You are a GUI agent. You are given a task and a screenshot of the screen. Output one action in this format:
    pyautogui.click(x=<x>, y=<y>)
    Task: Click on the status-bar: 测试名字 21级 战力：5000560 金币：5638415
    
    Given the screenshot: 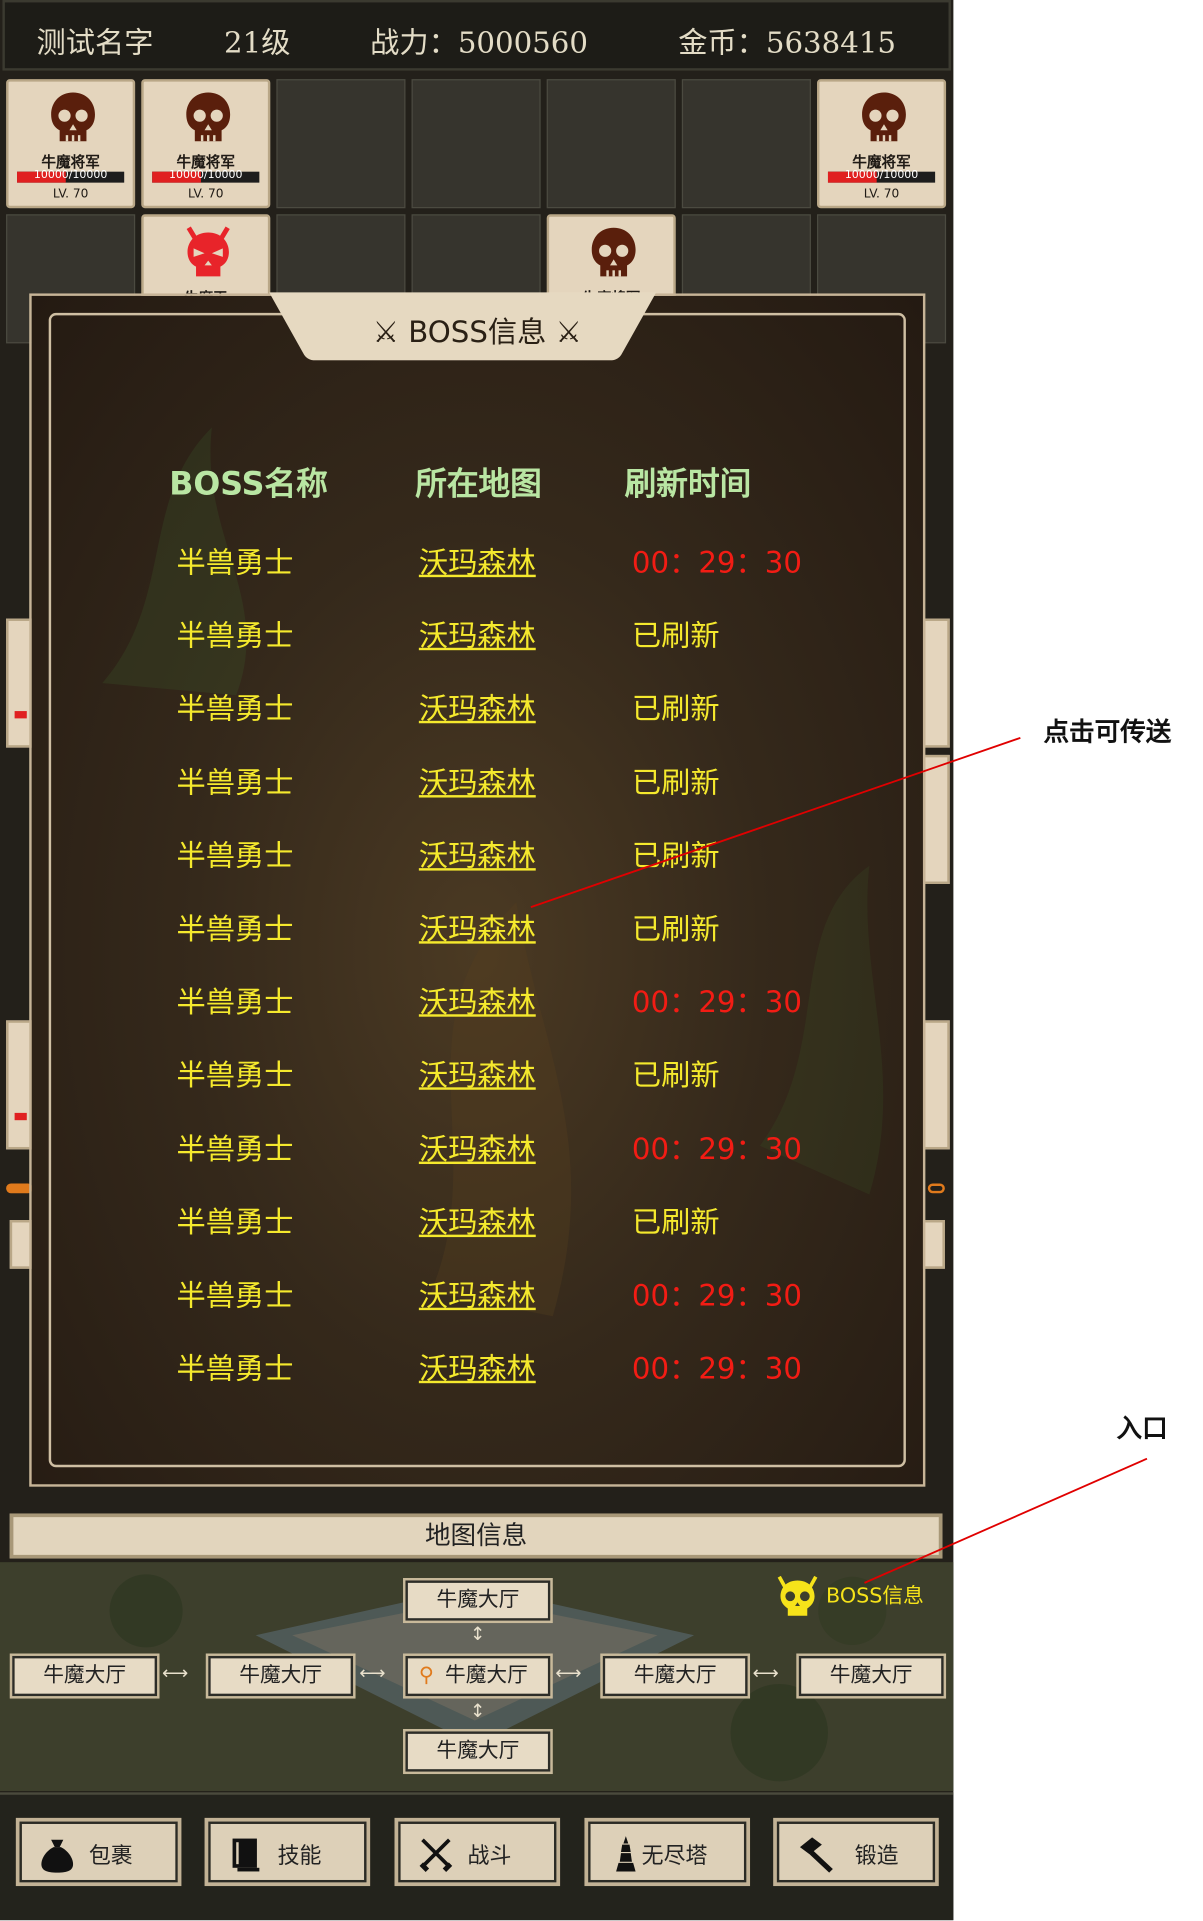 What is the action you would take?
    pyautogui.click(x=476, y=35)
    